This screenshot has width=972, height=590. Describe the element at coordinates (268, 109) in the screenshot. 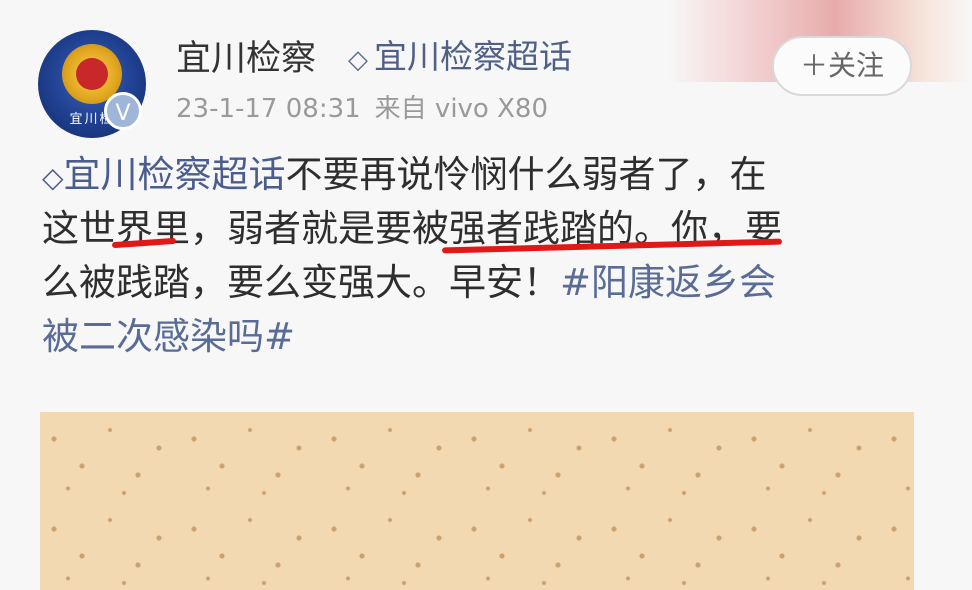

I see `post-time: 23-1-17 08:31` at that location.